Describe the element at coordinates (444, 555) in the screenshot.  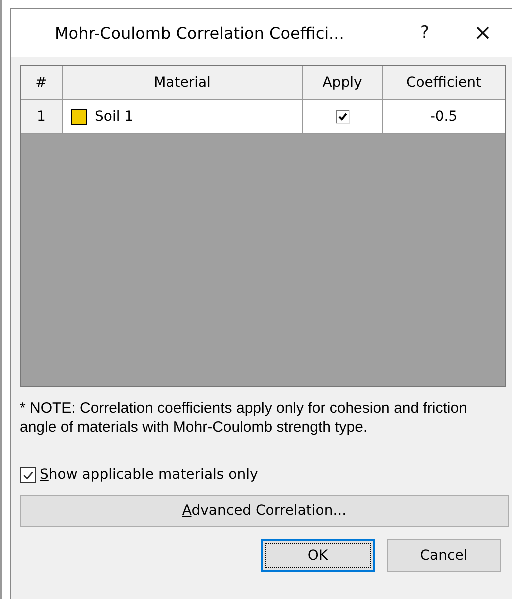
I see `cancel-button: Cancel` at that location.